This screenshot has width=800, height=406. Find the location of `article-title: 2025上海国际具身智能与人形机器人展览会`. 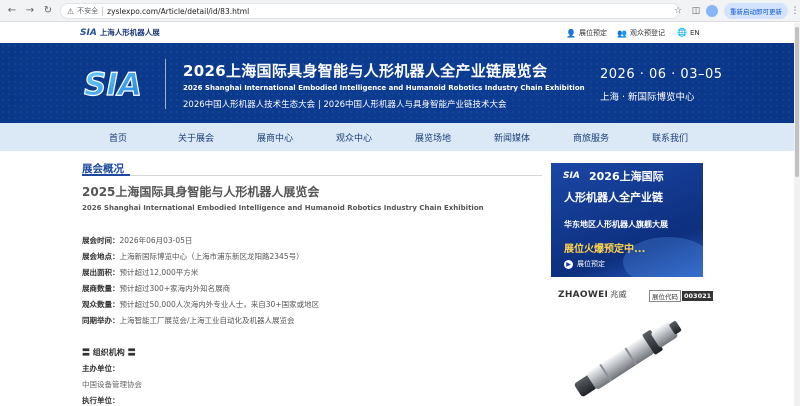

article-title: 2025上海国际具身智能与人形机器人展览会 is located at coordinates (201, 192).